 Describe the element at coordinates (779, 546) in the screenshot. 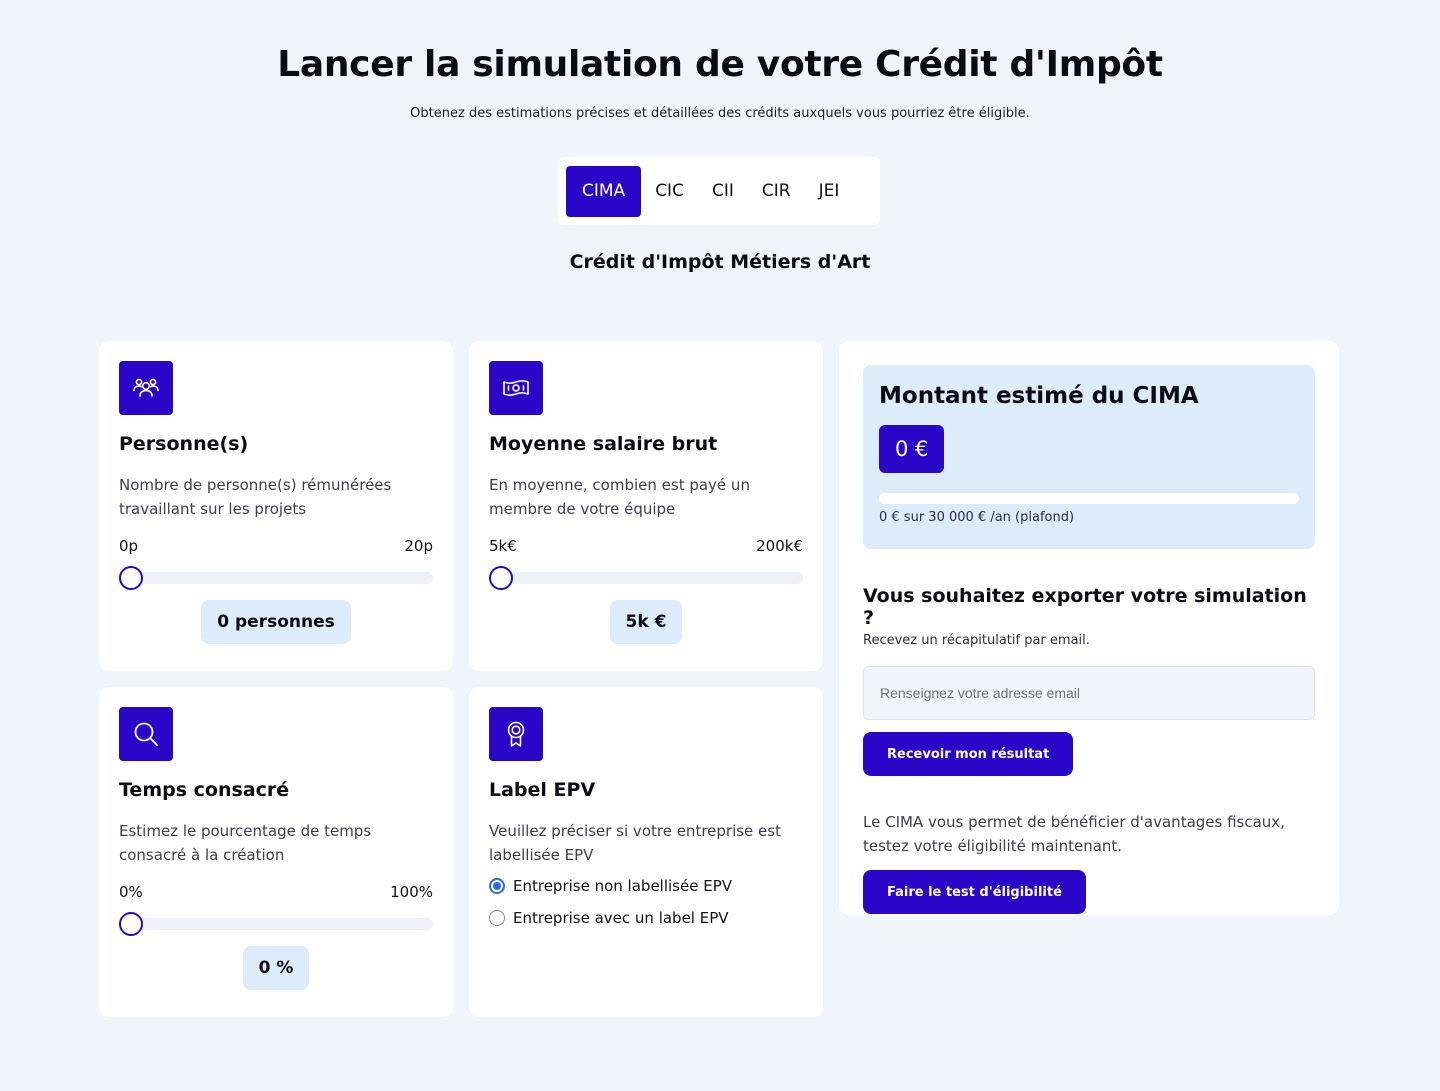

I see `salary-max-label: 200k€` at that location.